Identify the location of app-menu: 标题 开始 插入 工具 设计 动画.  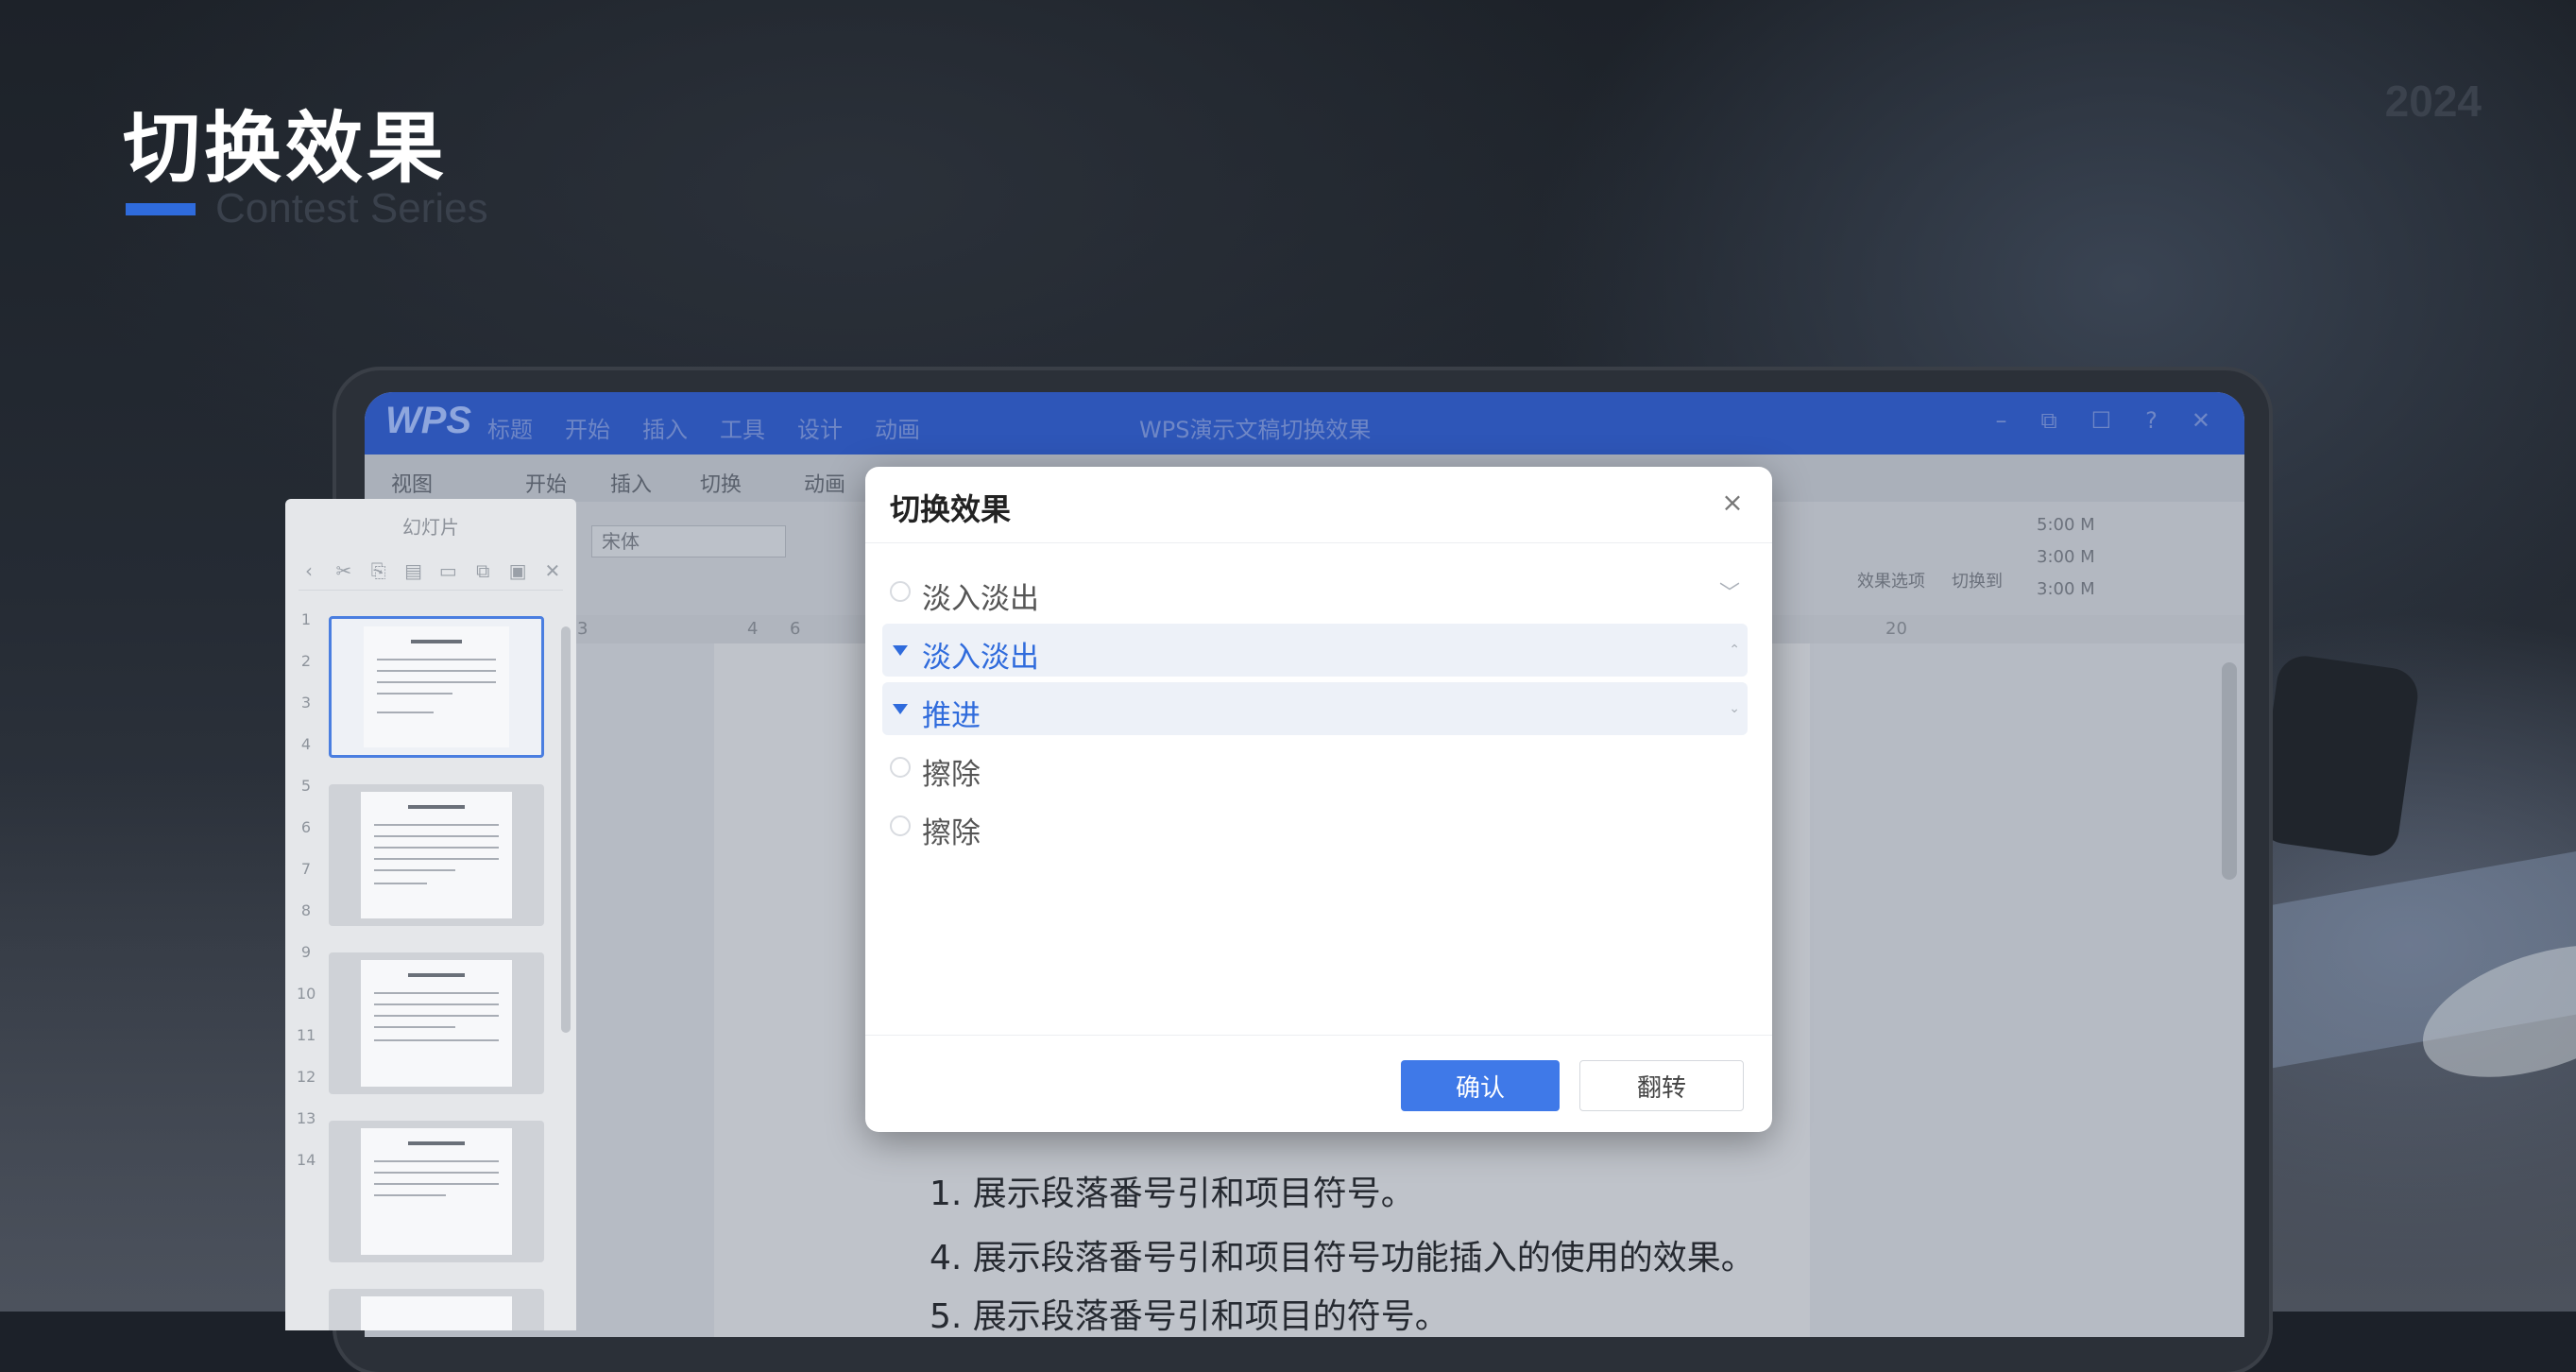
(704, 427).